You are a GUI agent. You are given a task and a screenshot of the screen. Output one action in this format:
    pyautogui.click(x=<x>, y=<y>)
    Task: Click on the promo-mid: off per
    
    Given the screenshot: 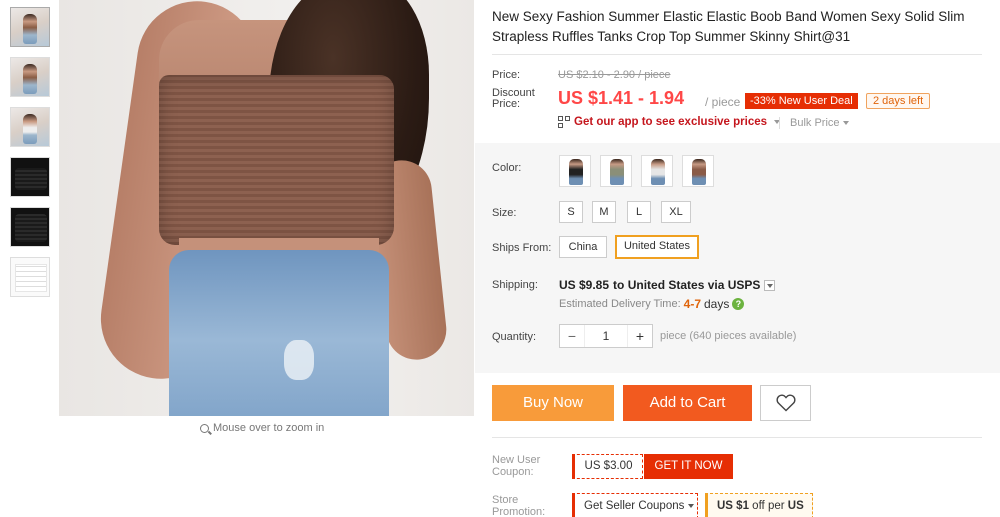 What is the action you would take?
    pyautogui.click(x=768, y=506)
    